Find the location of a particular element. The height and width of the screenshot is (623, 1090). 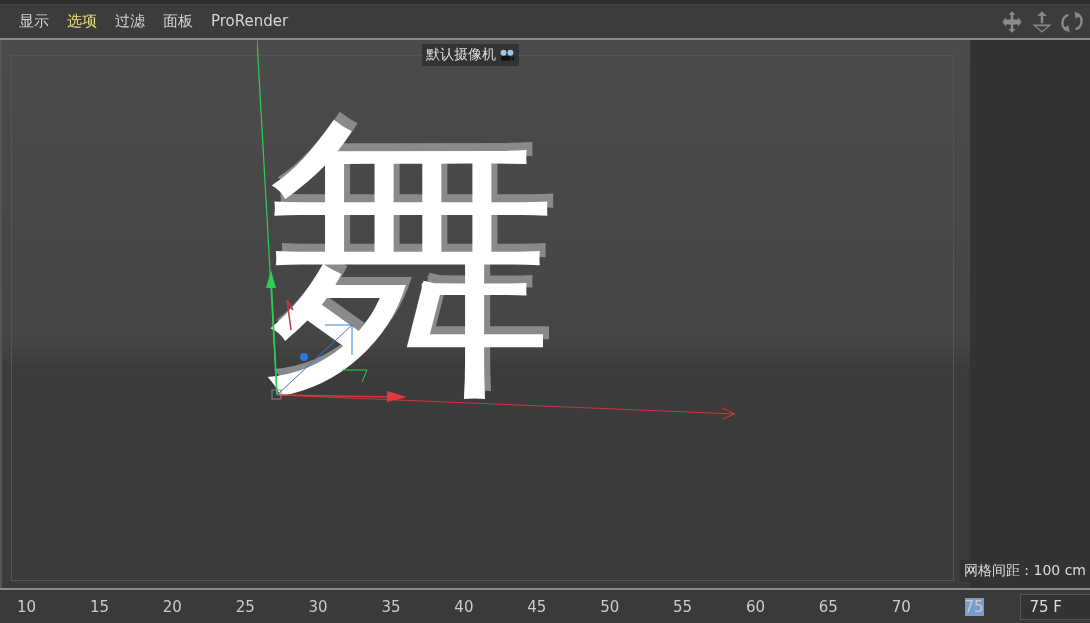

frame-number: 20 is located at coordinates (172, 606).